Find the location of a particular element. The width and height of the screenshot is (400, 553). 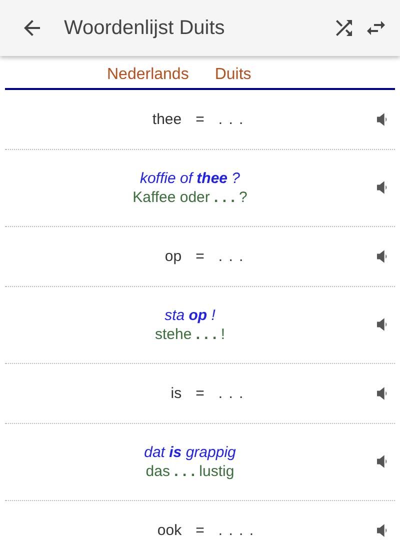

word: ook is located at coordinates (169, 530).